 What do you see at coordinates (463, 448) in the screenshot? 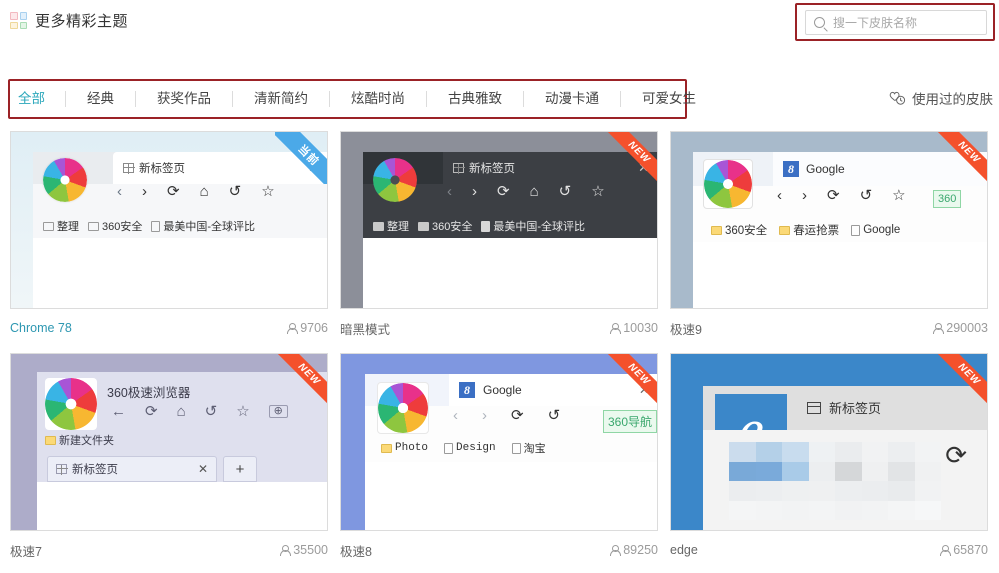
I see `thumbnail-bookmark-row: Photo Design 淘宝` at bounding box center [463, 448].